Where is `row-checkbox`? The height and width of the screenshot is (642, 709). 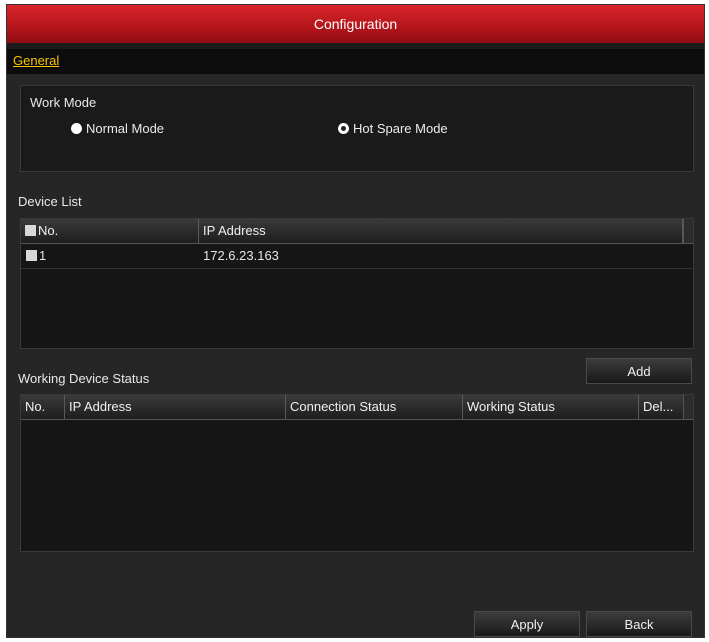 row-checkbox is located at coordinates (31, 255).